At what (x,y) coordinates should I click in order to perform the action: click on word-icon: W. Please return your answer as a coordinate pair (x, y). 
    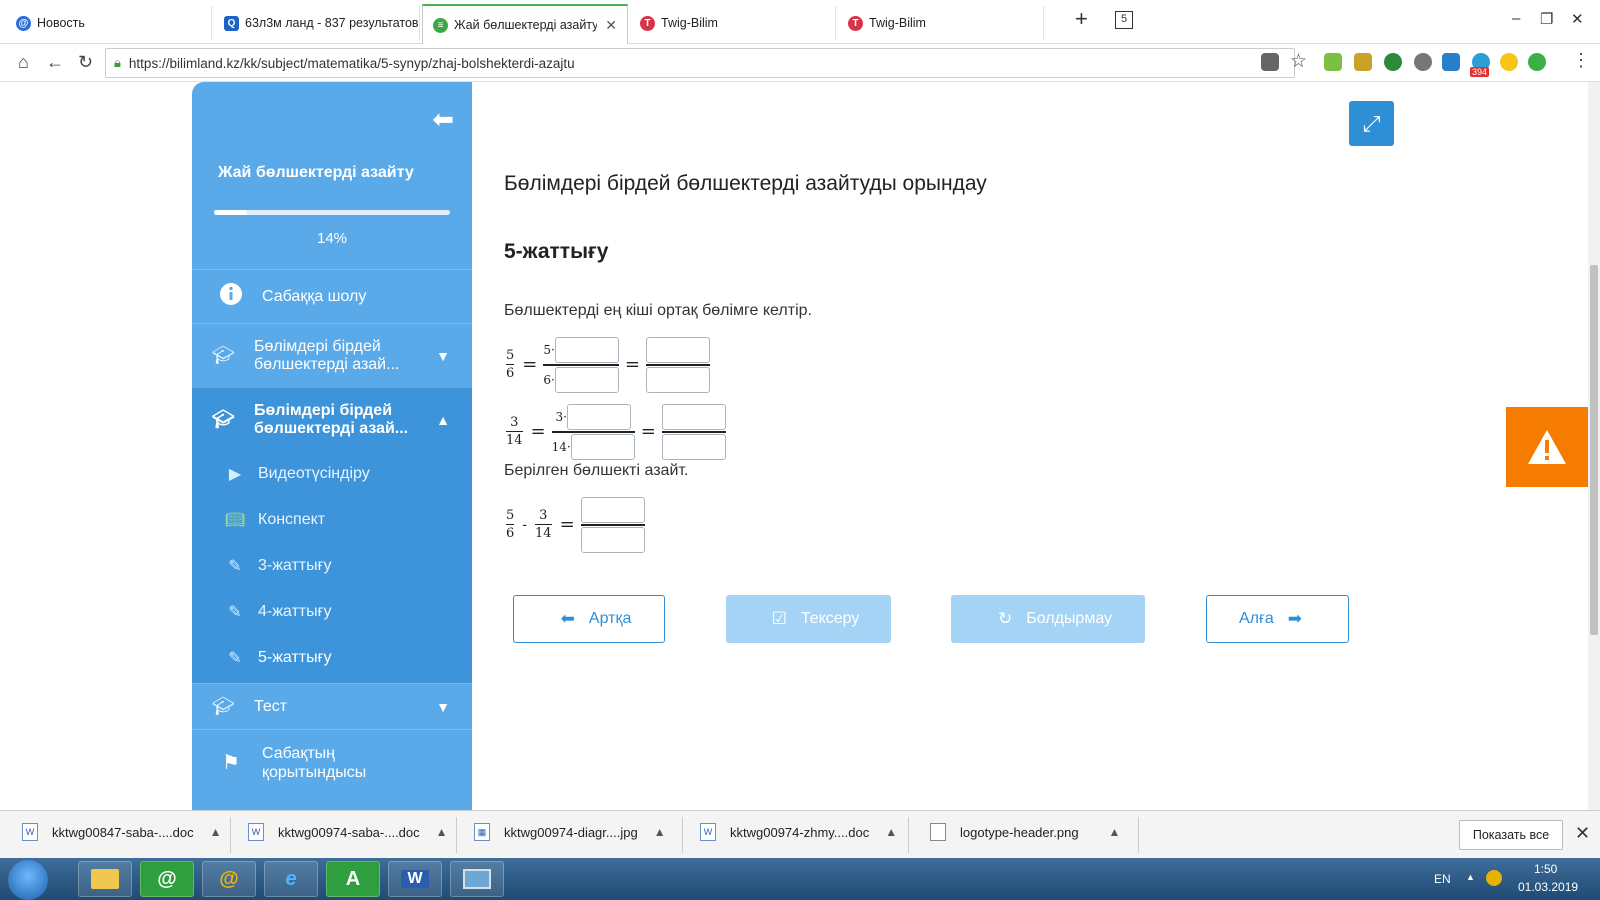
    Looking at the image, I should click on (415, 879).